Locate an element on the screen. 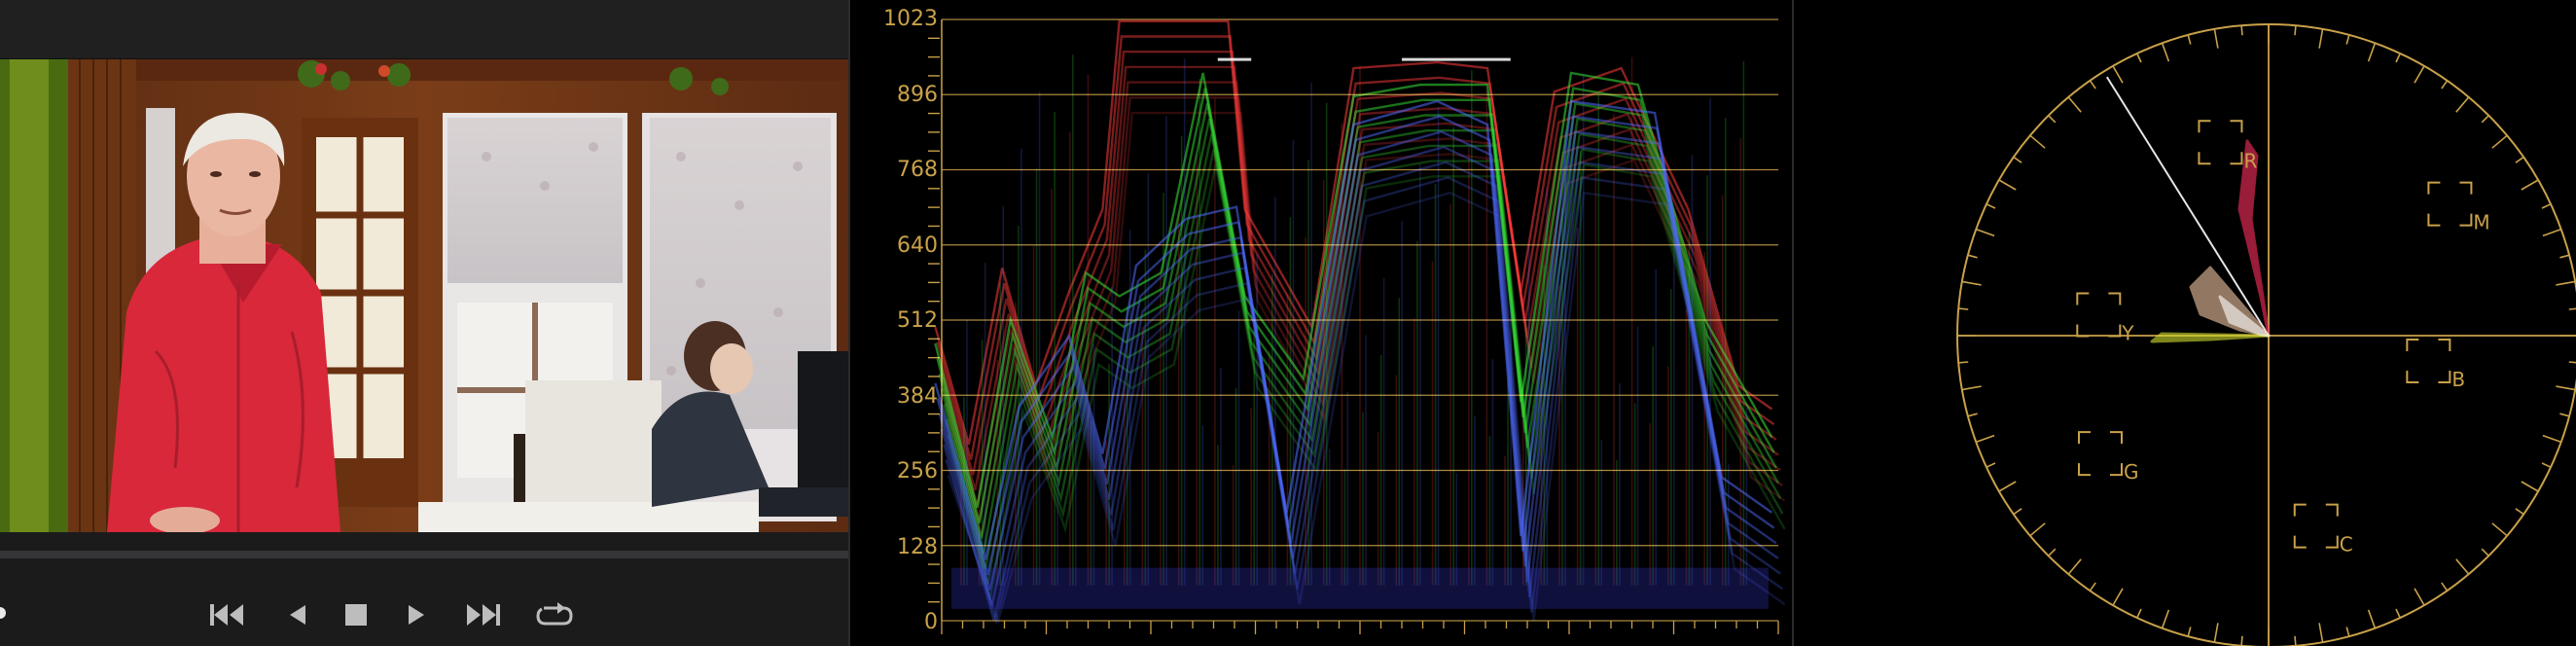  timeline-scrub-bar is located at coordinates (424, 555).